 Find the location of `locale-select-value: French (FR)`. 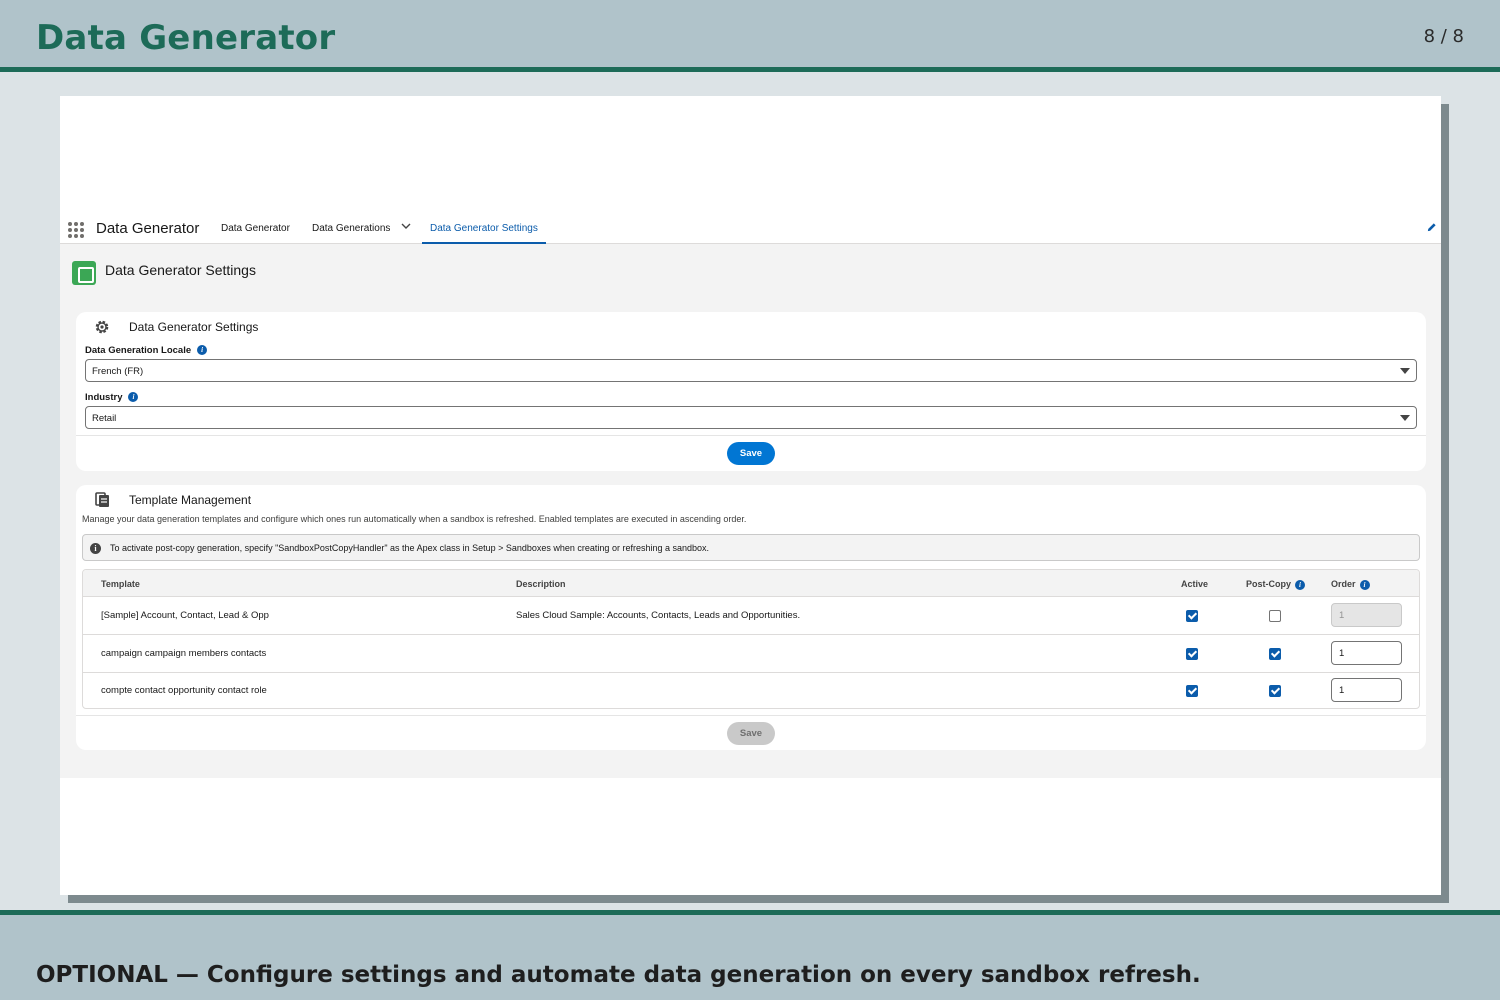

locale-select-value: French (FR) is located at coordinates (118, 371).